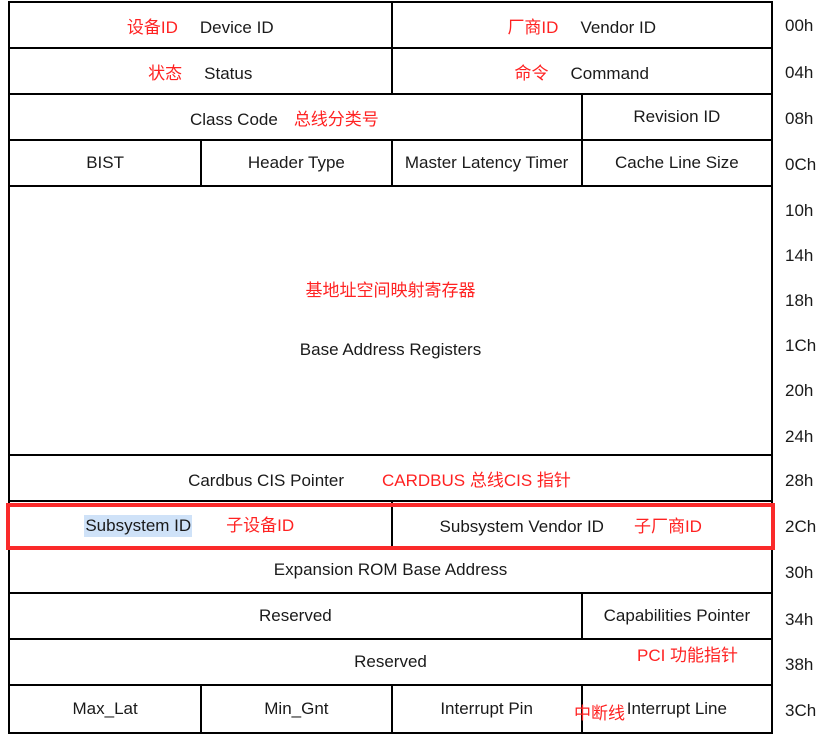  Describe the element at coordinates (676, 708) in the screenshot. I see `interrupt-line-label-en: Interrupt Line` at that location.